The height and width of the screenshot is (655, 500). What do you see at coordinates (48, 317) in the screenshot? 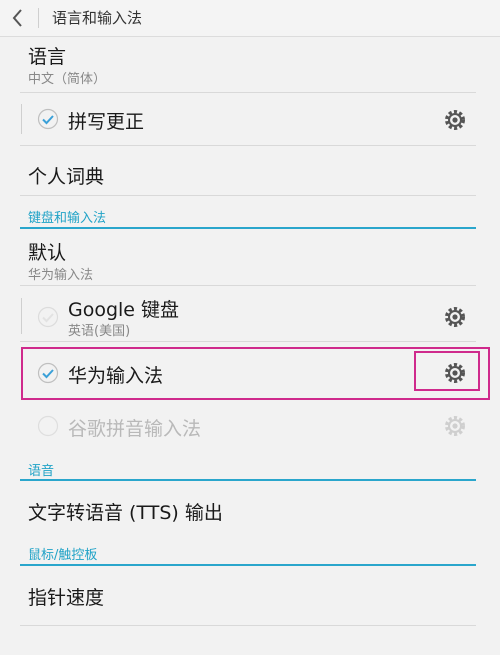
I see `google-keyboard-checkbox` at bounding box center [48, 317].